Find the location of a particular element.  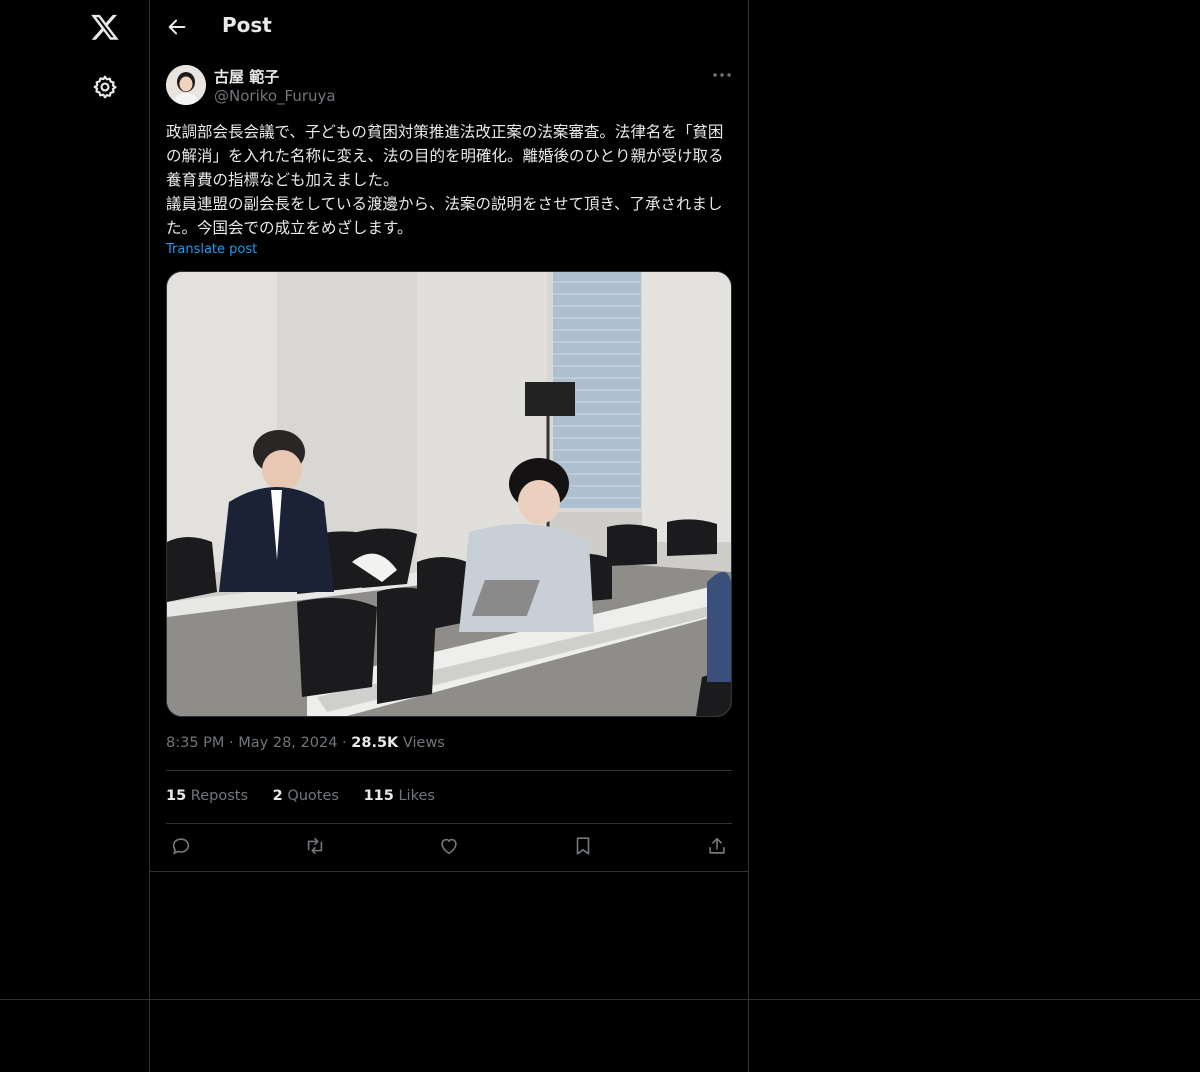

gear-icon is located at coordinates (105, 87).